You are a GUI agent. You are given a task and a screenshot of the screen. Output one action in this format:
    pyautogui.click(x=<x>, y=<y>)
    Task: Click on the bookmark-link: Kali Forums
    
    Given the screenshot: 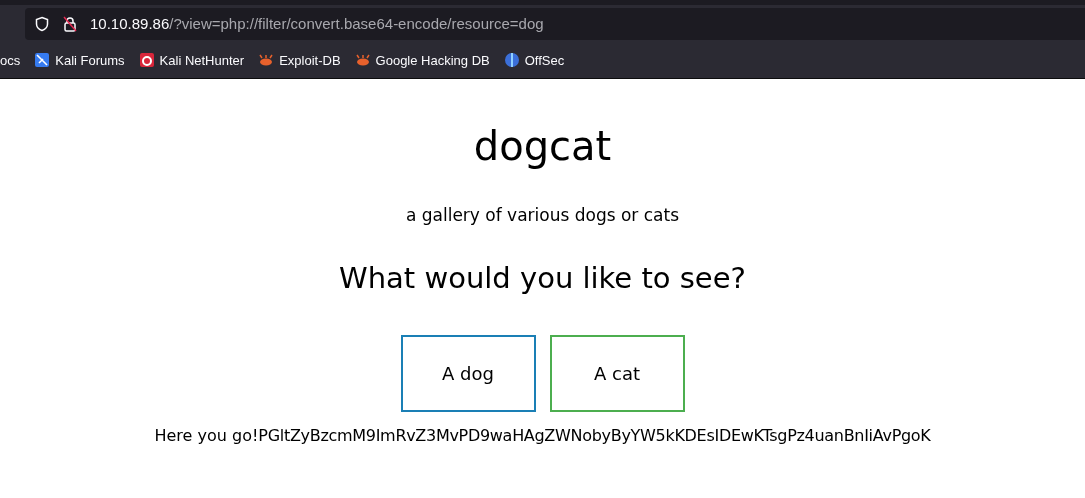 What is the action you would take?
    pyautogui.click(x=79, y=60)
    